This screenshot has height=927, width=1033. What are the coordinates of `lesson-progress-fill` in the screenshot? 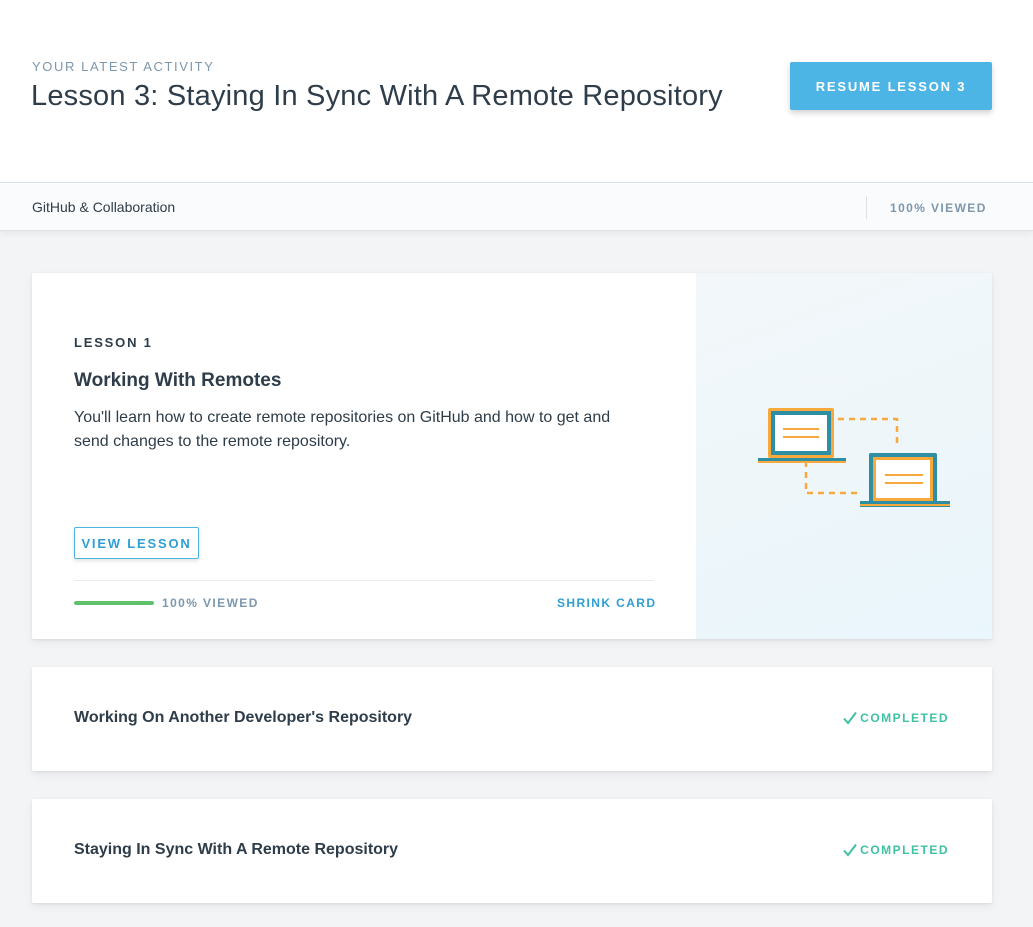 It's located at (114, 603).